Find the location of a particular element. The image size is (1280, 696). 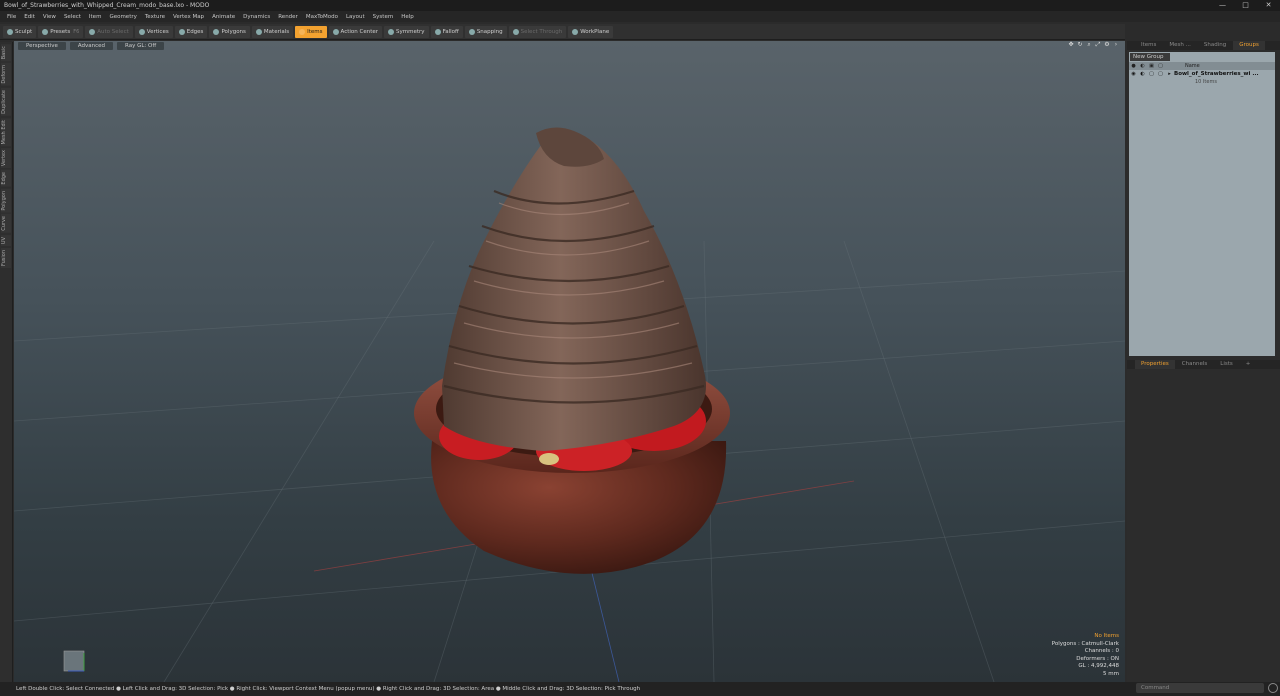

auto-select-button: Auto Select is located at coordinates (109, 31).